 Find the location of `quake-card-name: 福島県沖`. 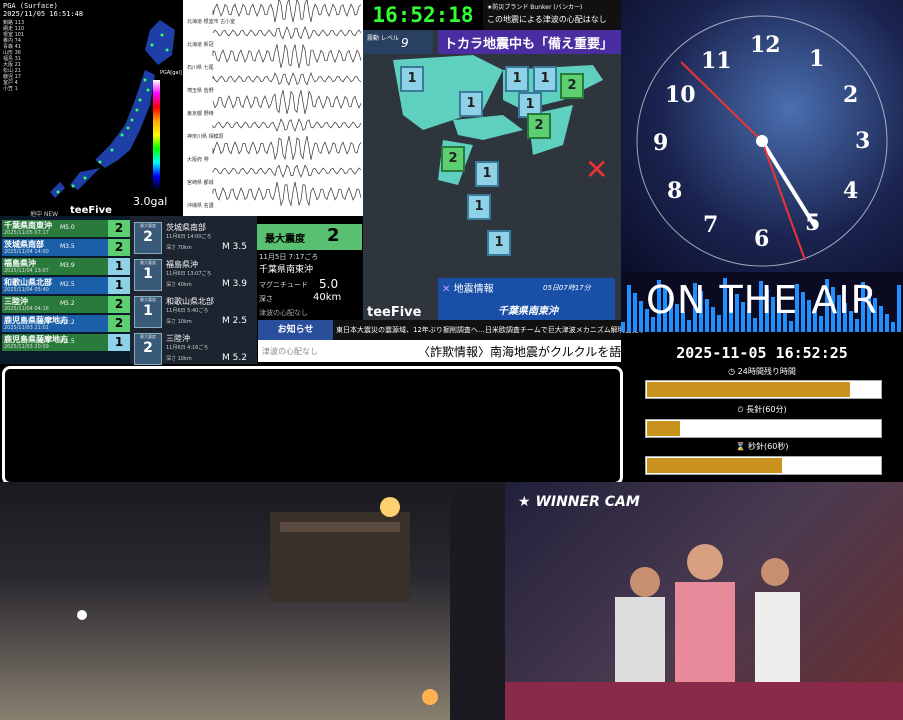

quake-card-name: 福島県沖 is located at coordinates (182, 264).